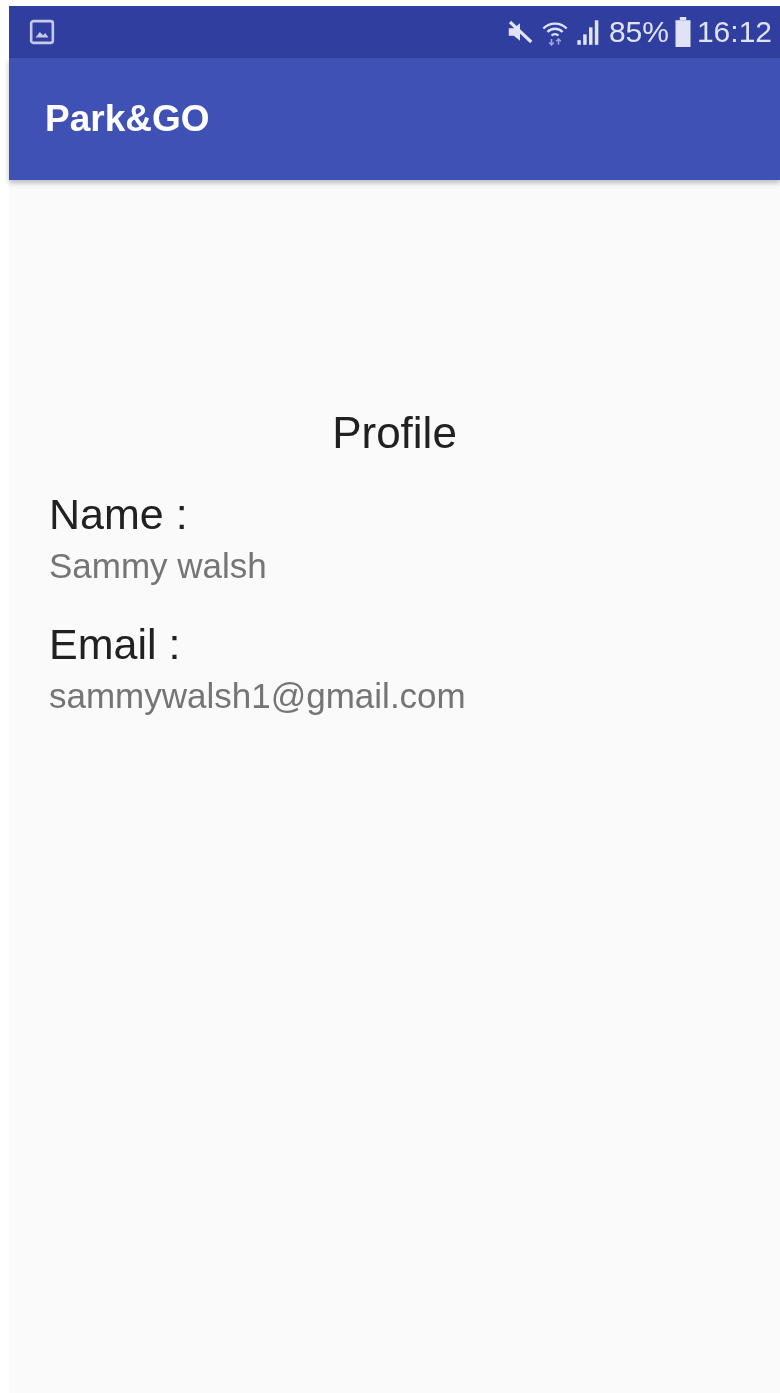  Describe the element at coordinates (734, 32) in the screenshot. I see `clock-time: 16:12` at that location.